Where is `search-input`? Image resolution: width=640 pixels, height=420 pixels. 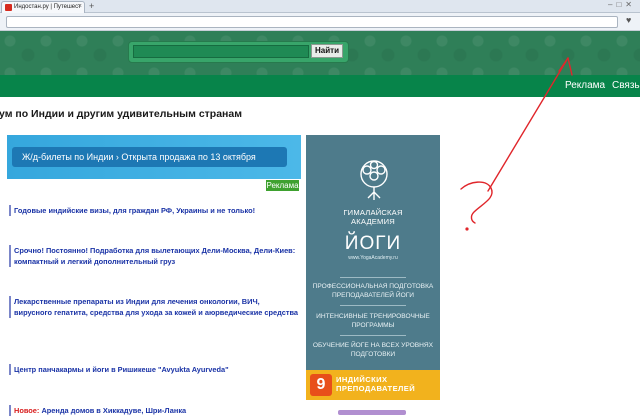
search-input is located at coordinates (221, 51).